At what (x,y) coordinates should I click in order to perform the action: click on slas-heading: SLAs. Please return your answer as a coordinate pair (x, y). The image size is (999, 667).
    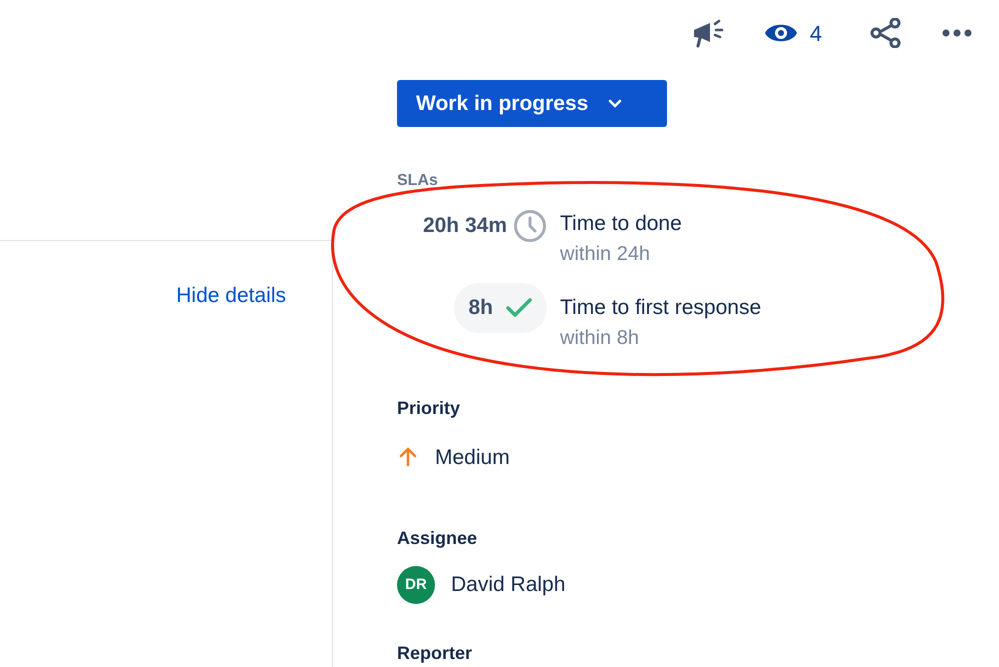
    Looking at the image, I should click on (418, 180).